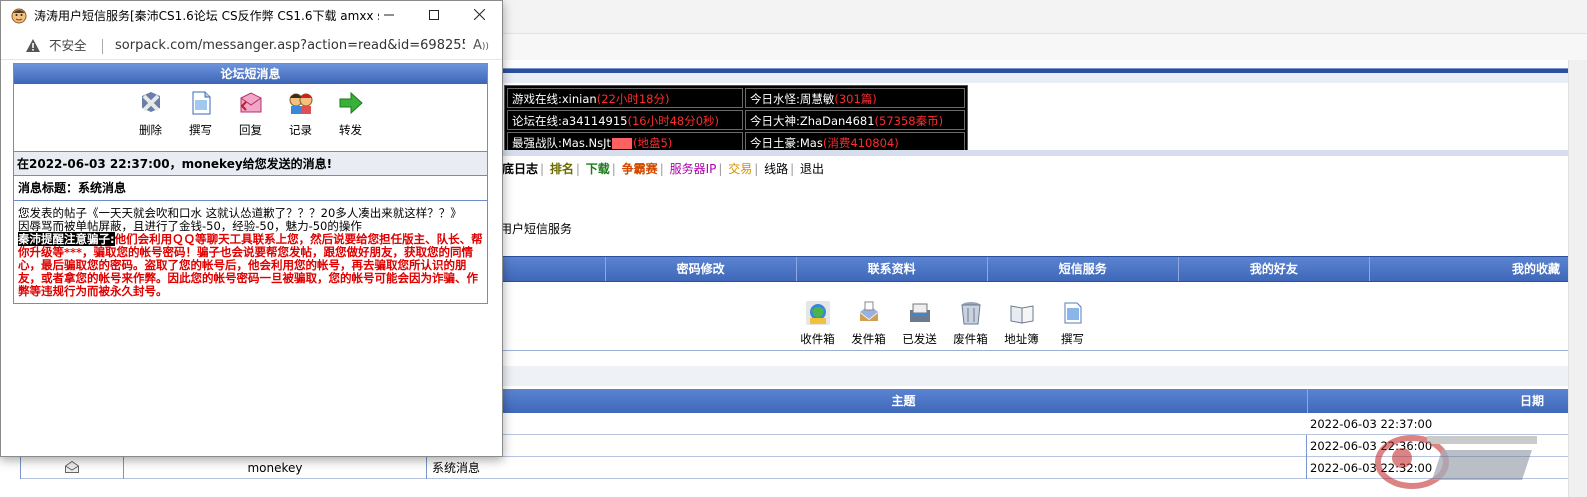  I want to click on team-badge-icon, so click(622, 143).